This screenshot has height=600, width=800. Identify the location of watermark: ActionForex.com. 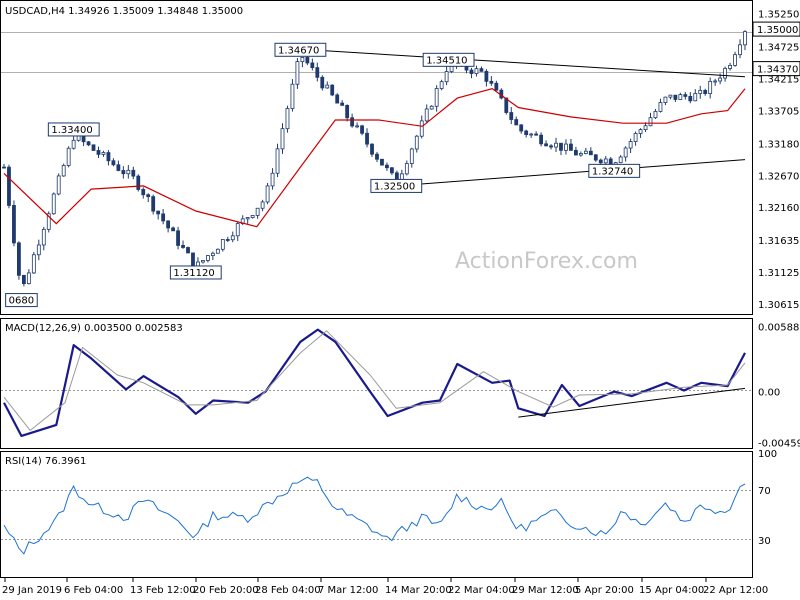
(546, 261).